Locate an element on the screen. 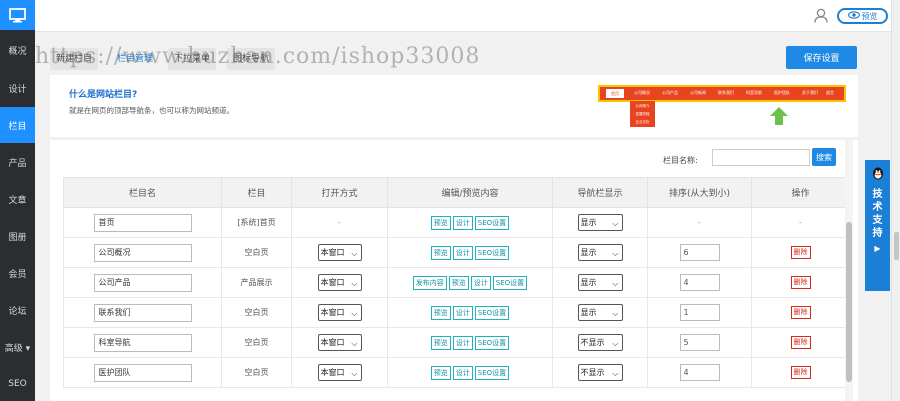 The image size is (900, 401). column-name-input: 公司产品 is located at coordinates (142, 282).